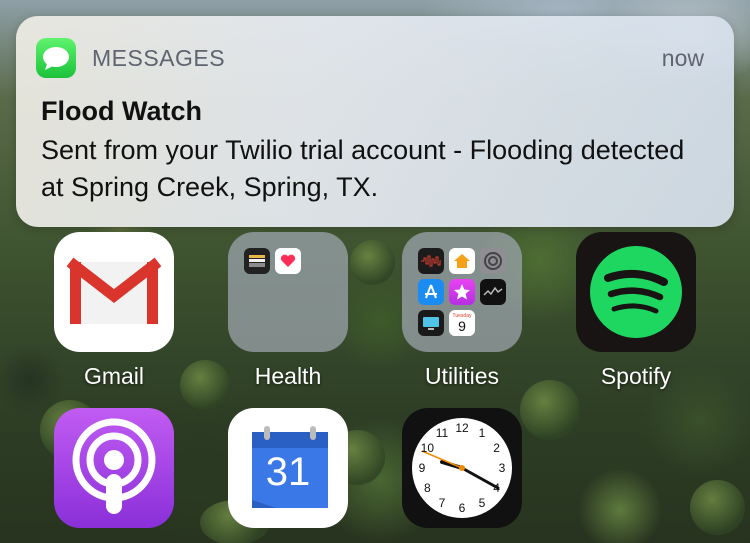  I want to click on spotify-label: Spotify, so click(636, 376).